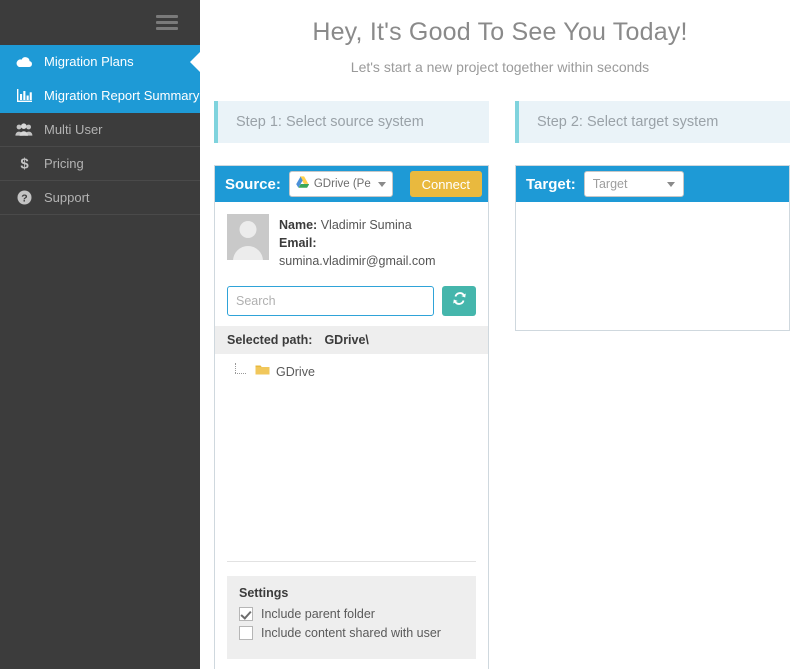 The height and width of the screenshot is (669, 800). I want to click on sidebar-item-label: Migration Plans, so click(89, 61).